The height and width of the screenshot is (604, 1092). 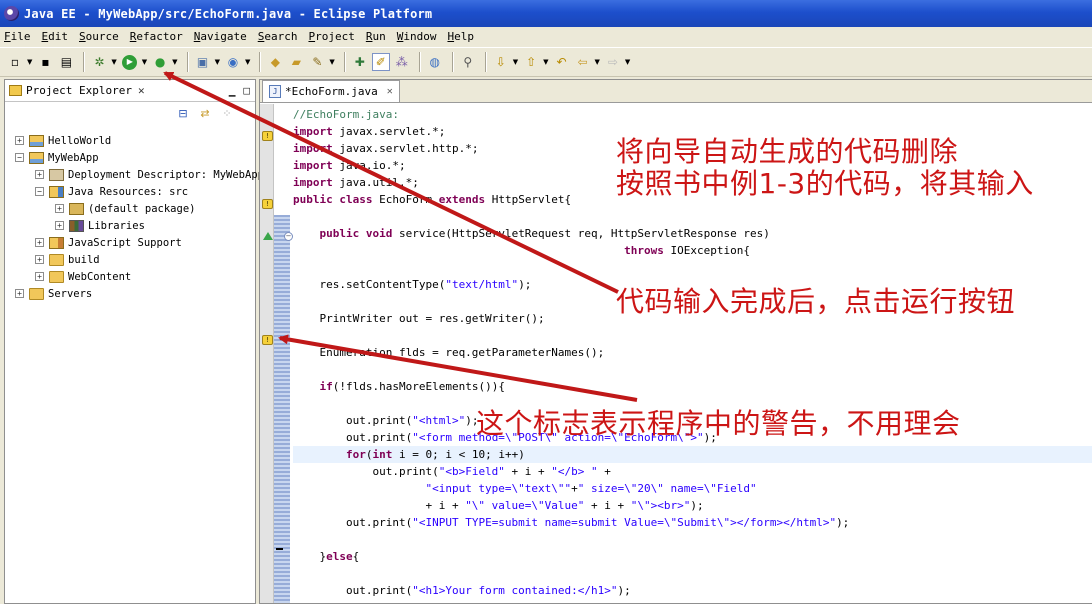 I want to click on code-line: for(int i = 0; i < 10; i++), so click(x=692, y=454).